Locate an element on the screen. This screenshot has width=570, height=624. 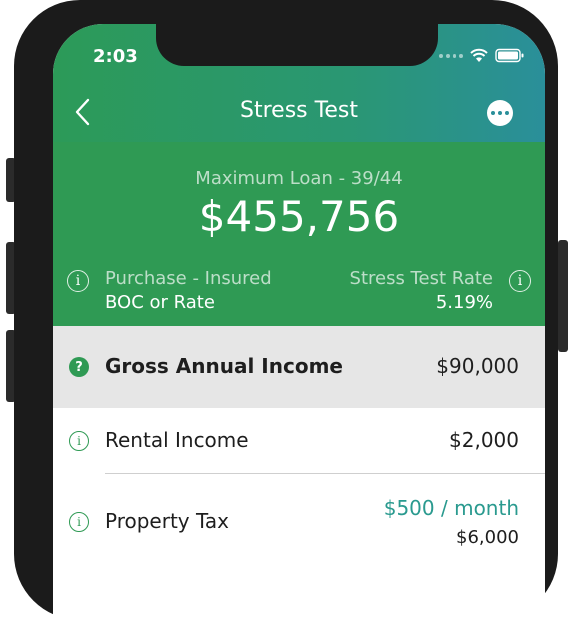
help-icon: ? is located at coordinates (79, 367).